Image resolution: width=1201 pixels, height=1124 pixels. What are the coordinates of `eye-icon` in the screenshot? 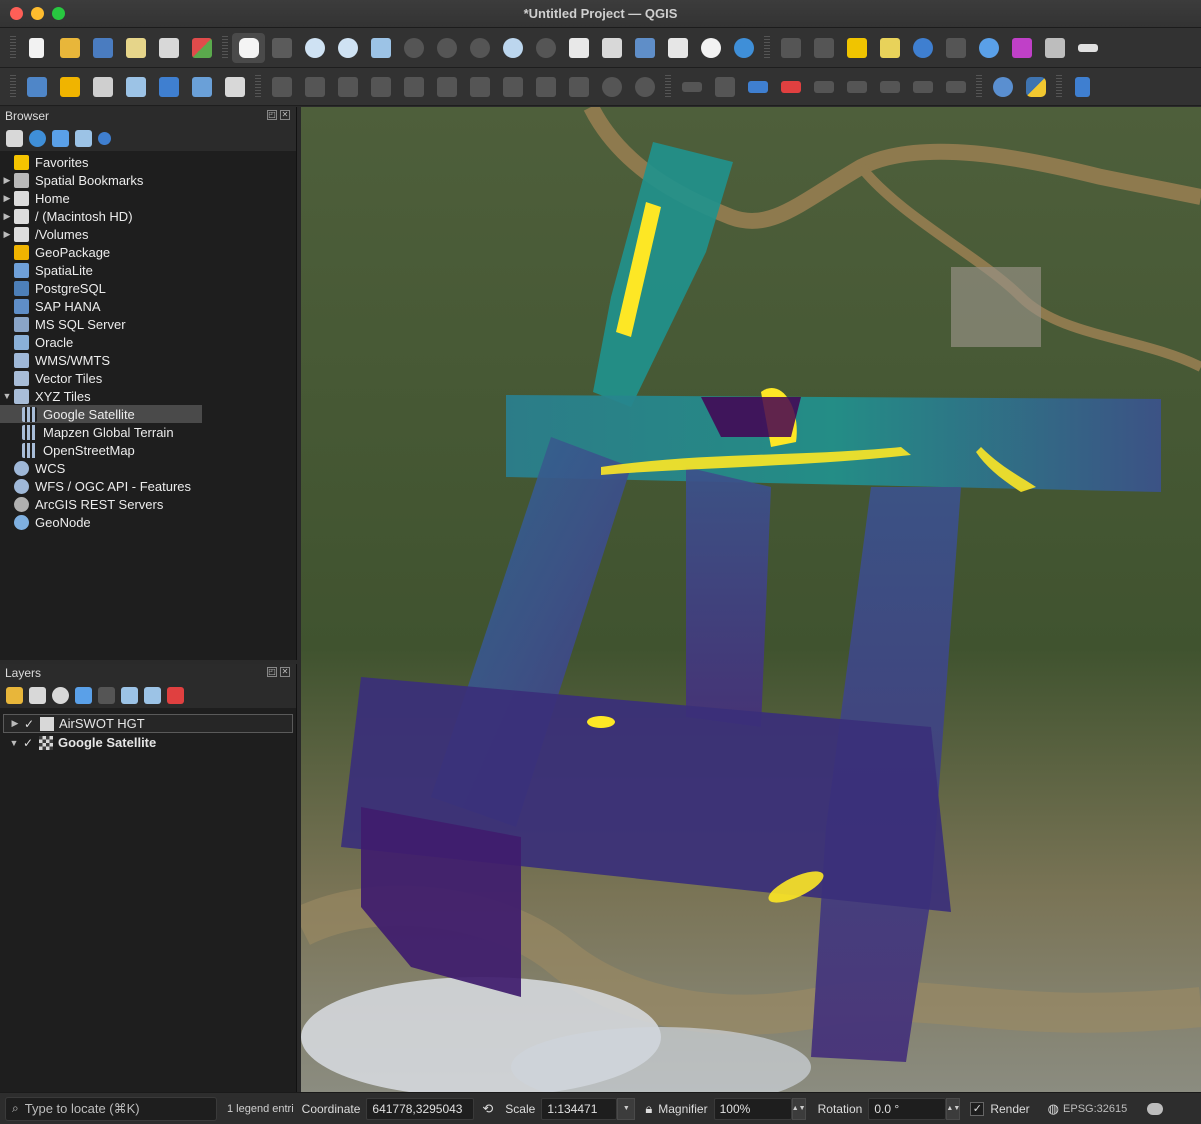 It's located at (60, 695).